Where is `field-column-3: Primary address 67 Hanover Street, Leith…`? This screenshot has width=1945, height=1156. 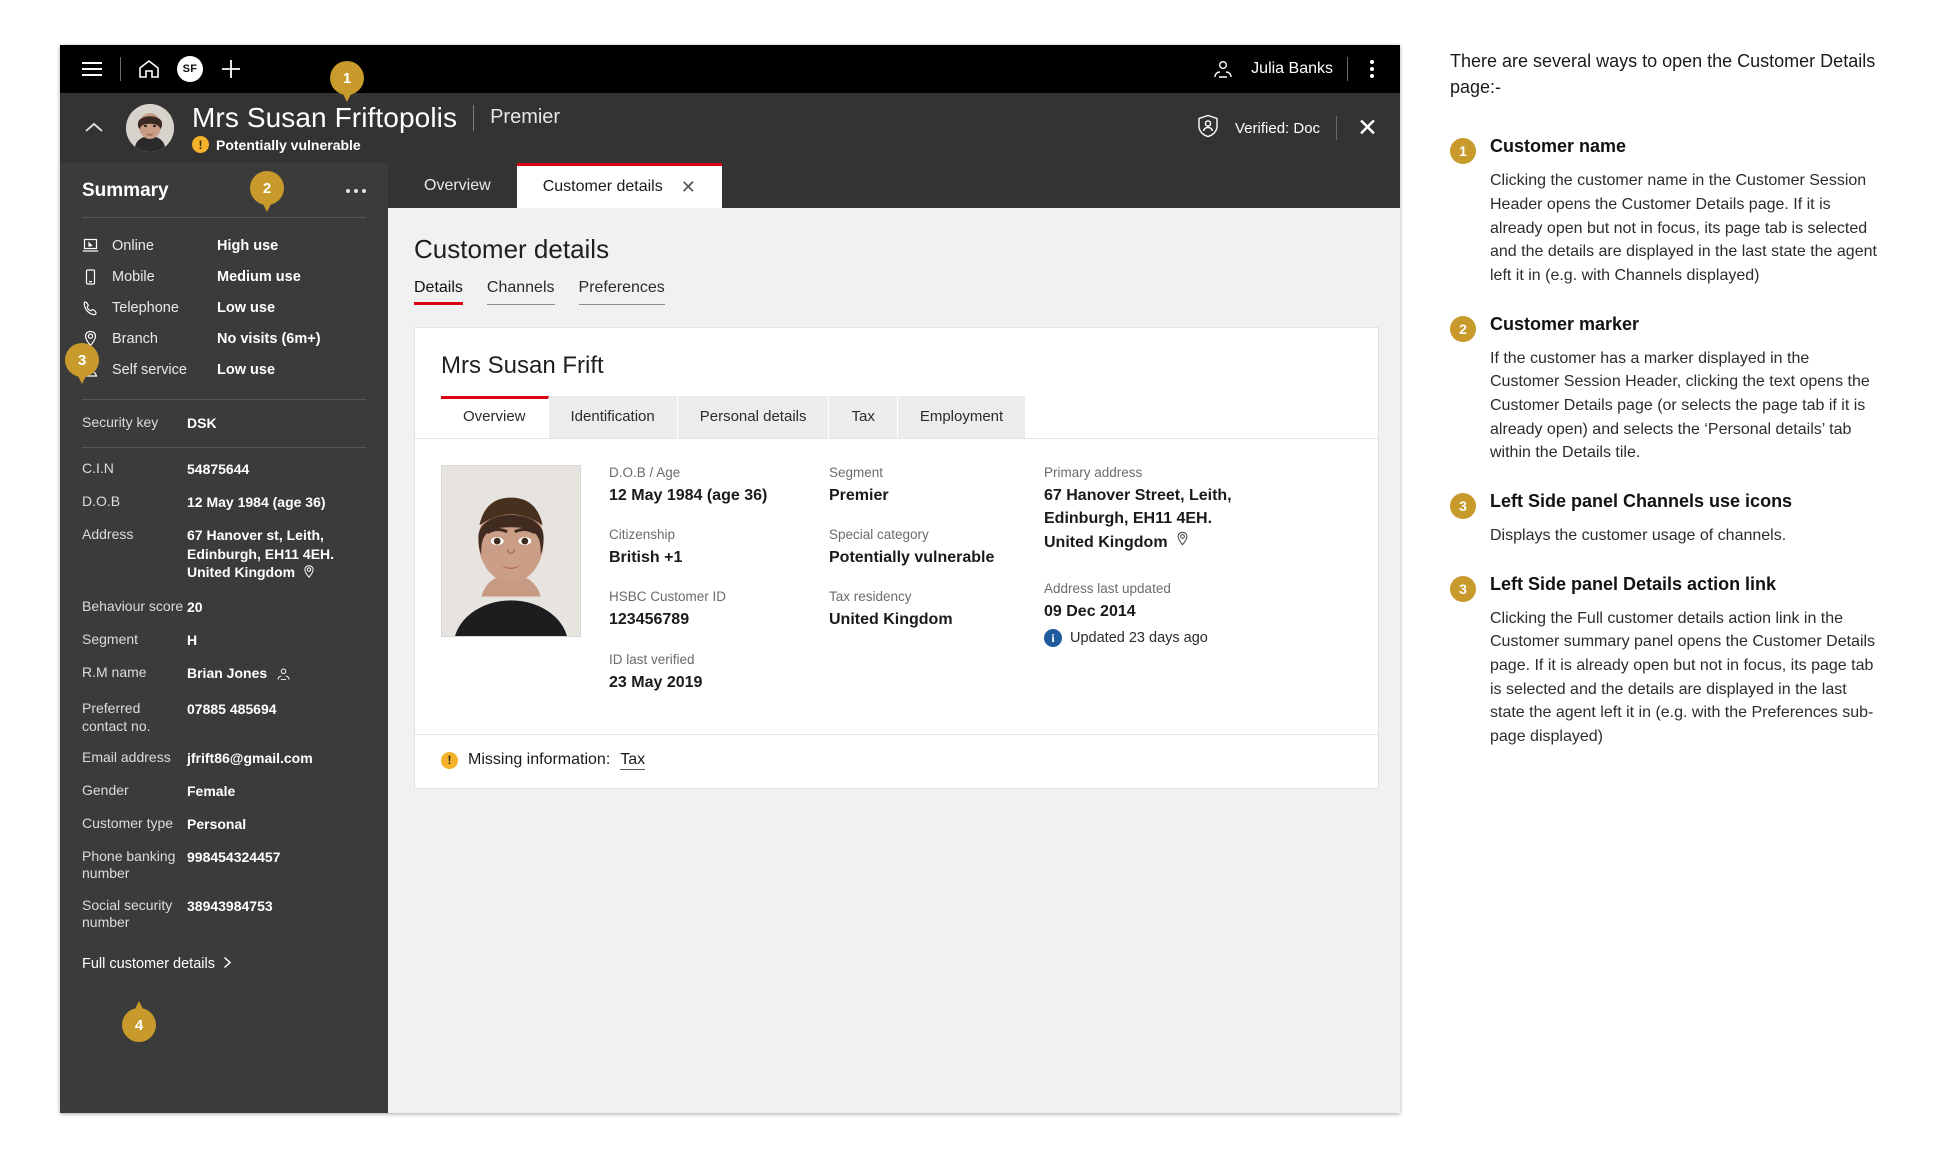
field-column-3: Primary address 67 Hanover Street, Leith… is located at coordinates (1198, 589).